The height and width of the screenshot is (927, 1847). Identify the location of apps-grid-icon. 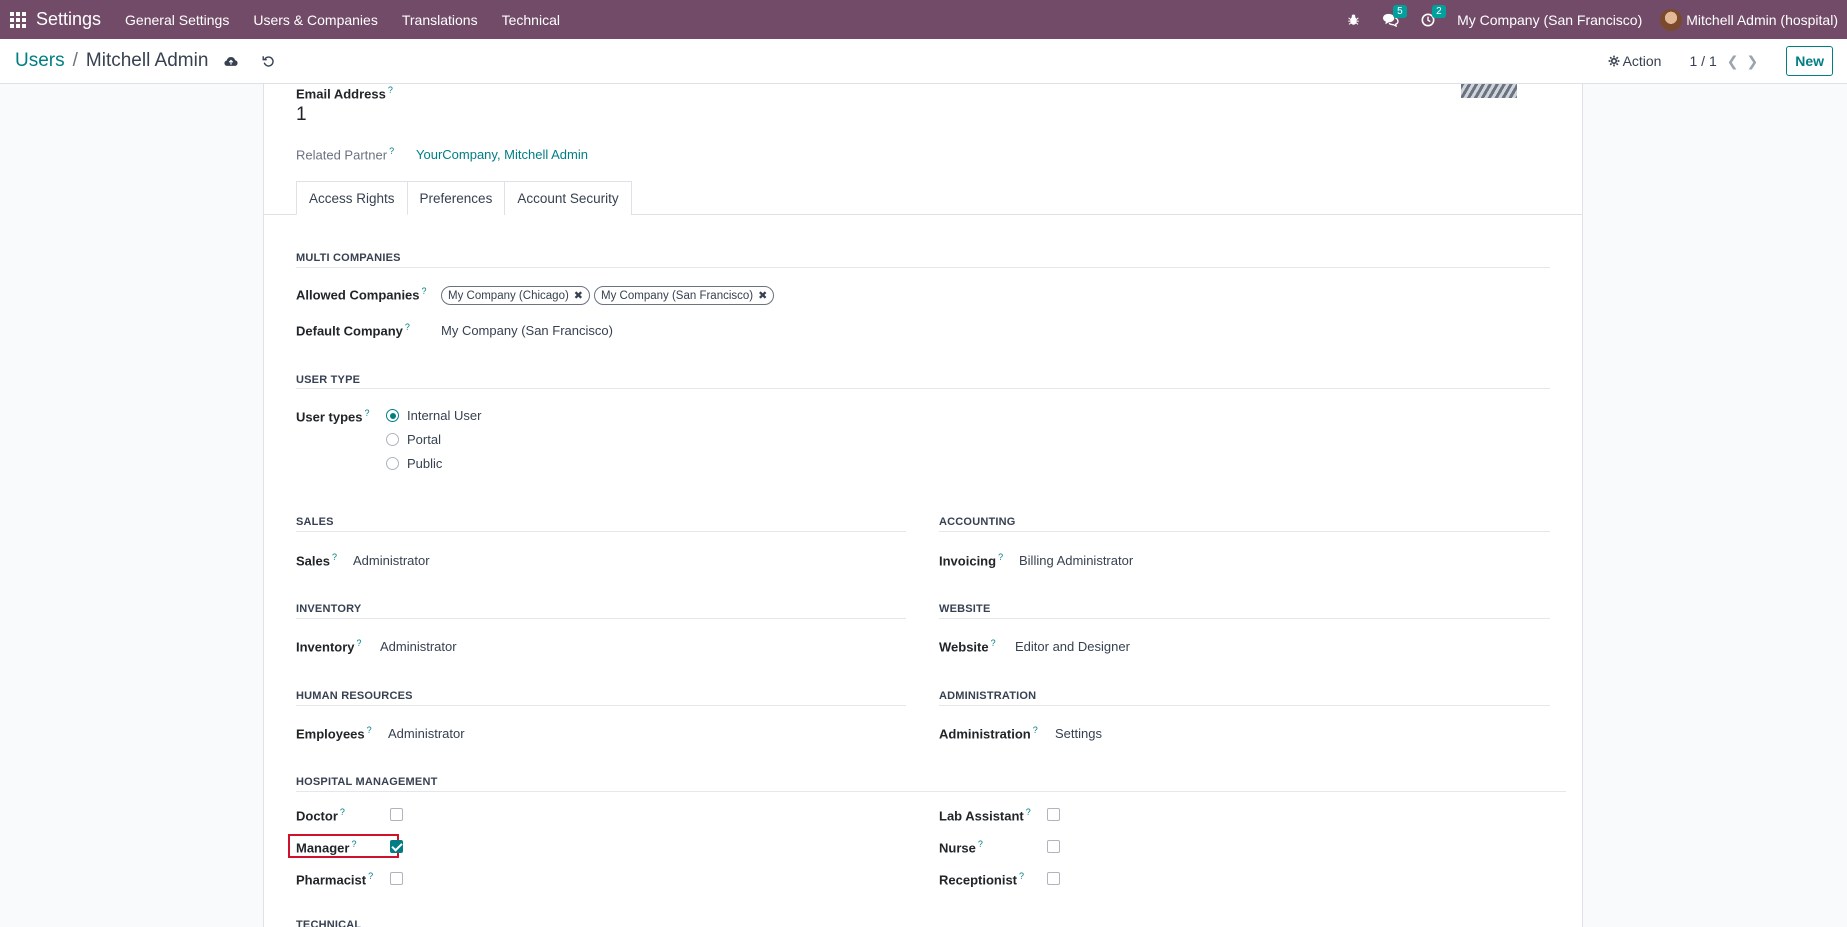
(18, 19).